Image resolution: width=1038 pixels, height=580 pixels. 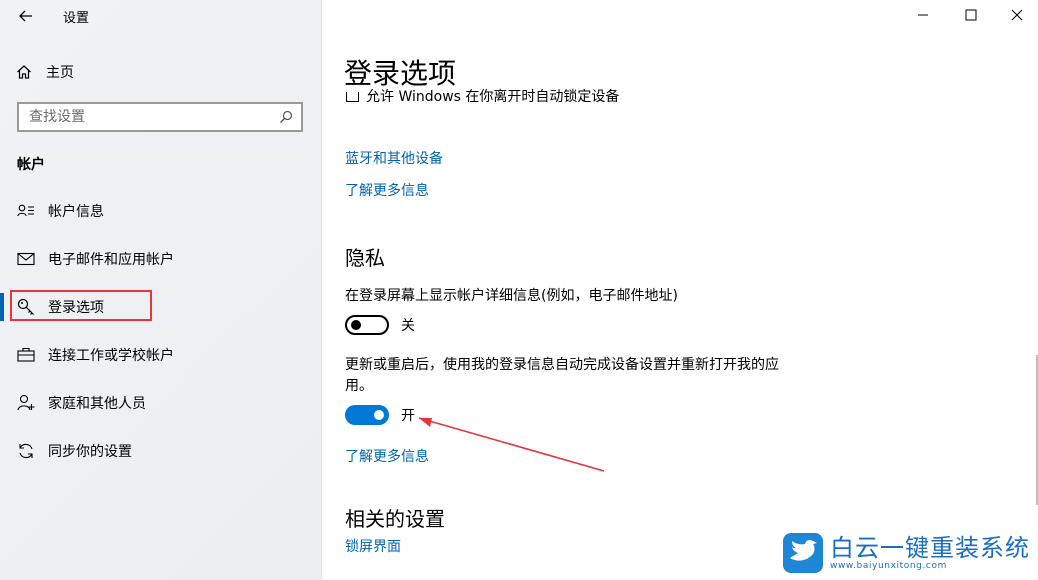 What do you see at coordinates (511, 296) in the screenshot?
I see `show-account-details-desc: 在登录屏幕上显示帐户详细信息(例如，电子邮件地址)` at bounding box center [511, 296].